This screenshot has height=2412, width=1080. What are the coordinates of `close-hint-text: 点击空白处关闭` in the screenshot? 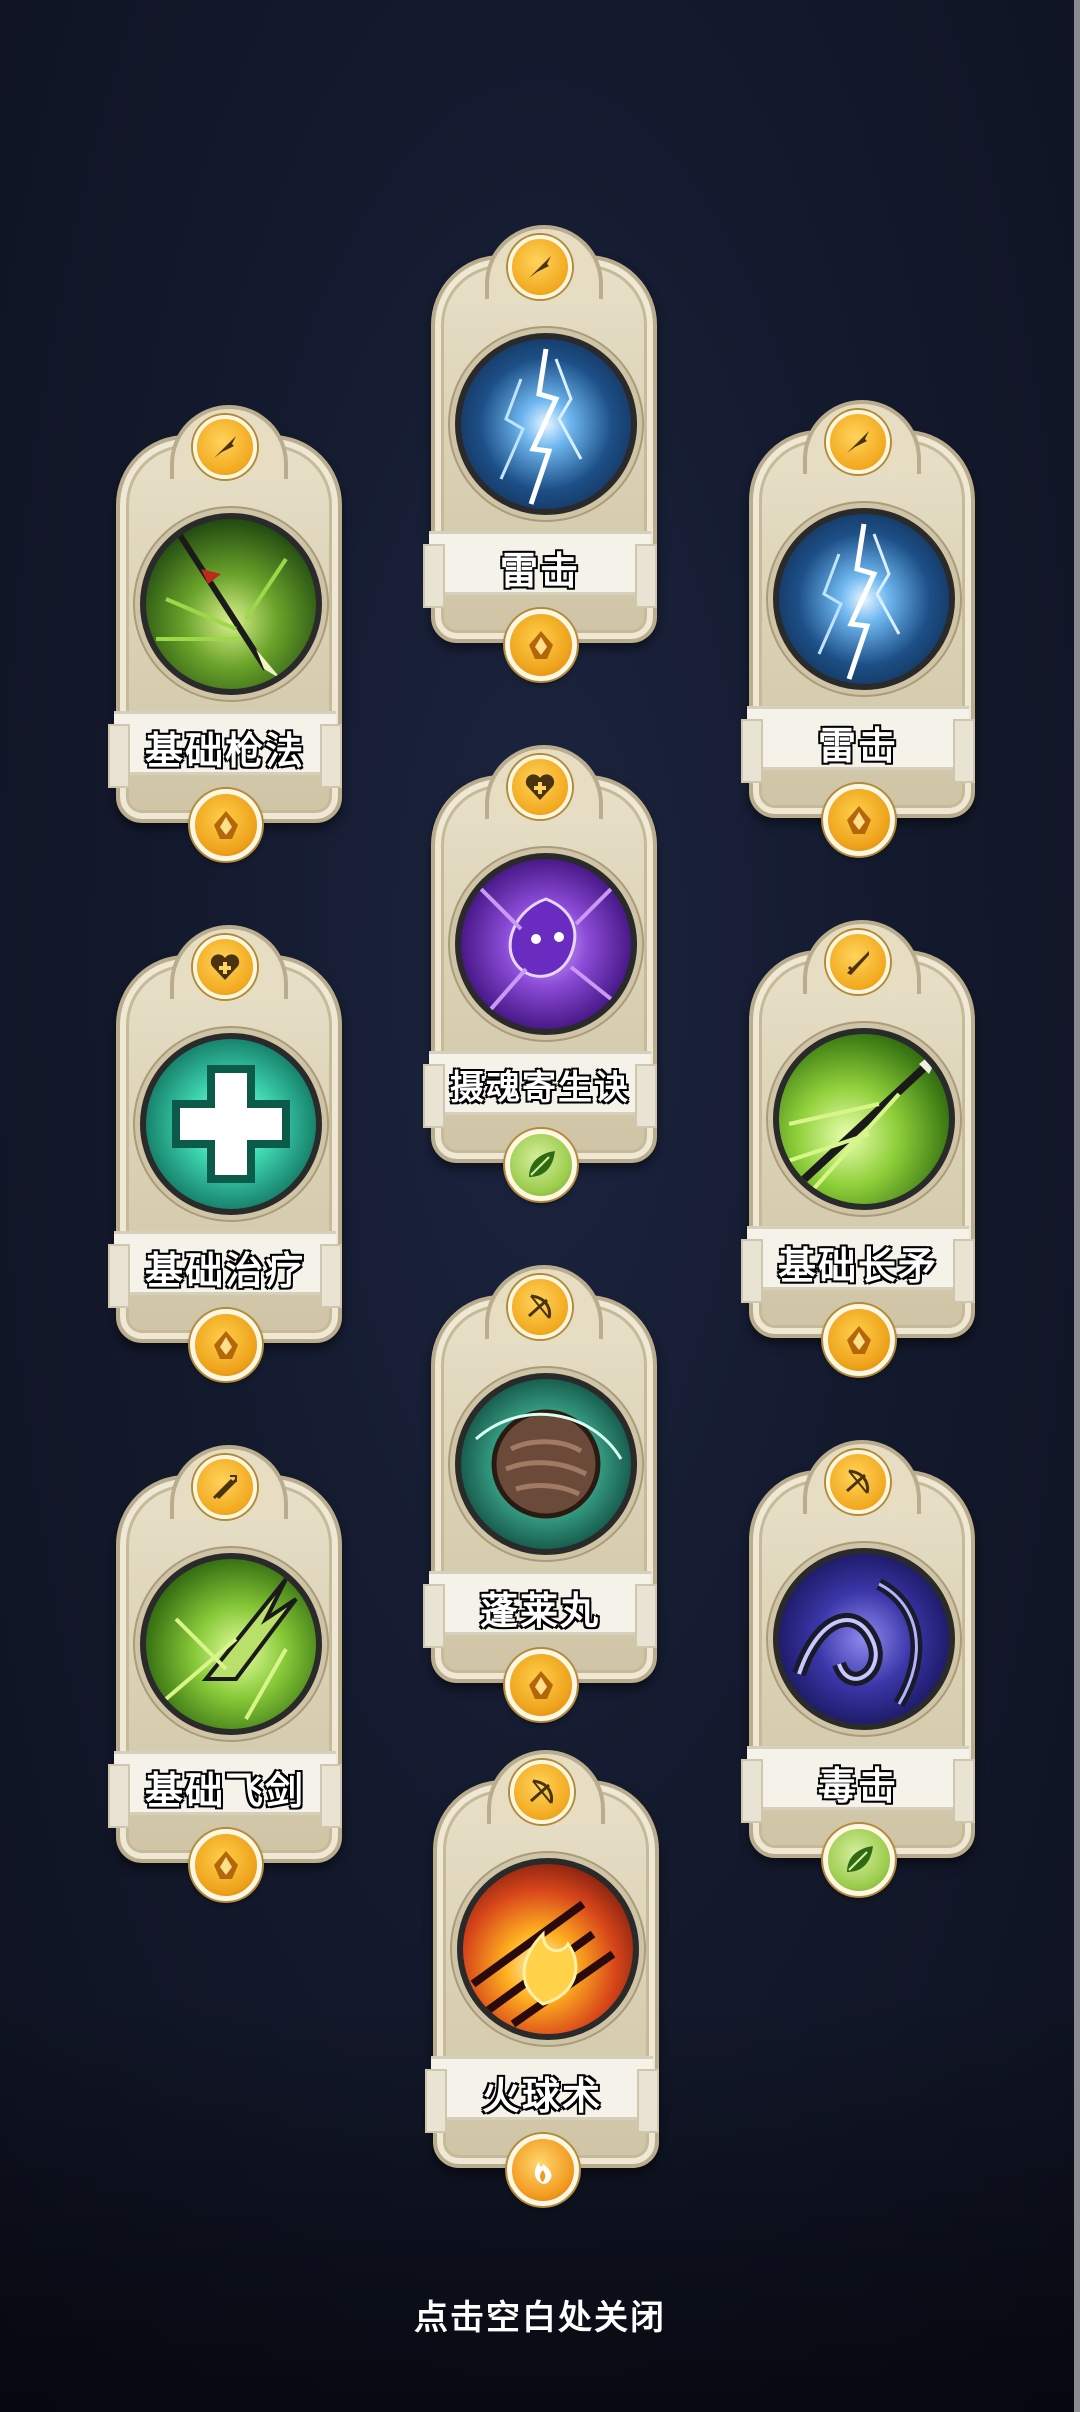 It's located at (540, 2314).